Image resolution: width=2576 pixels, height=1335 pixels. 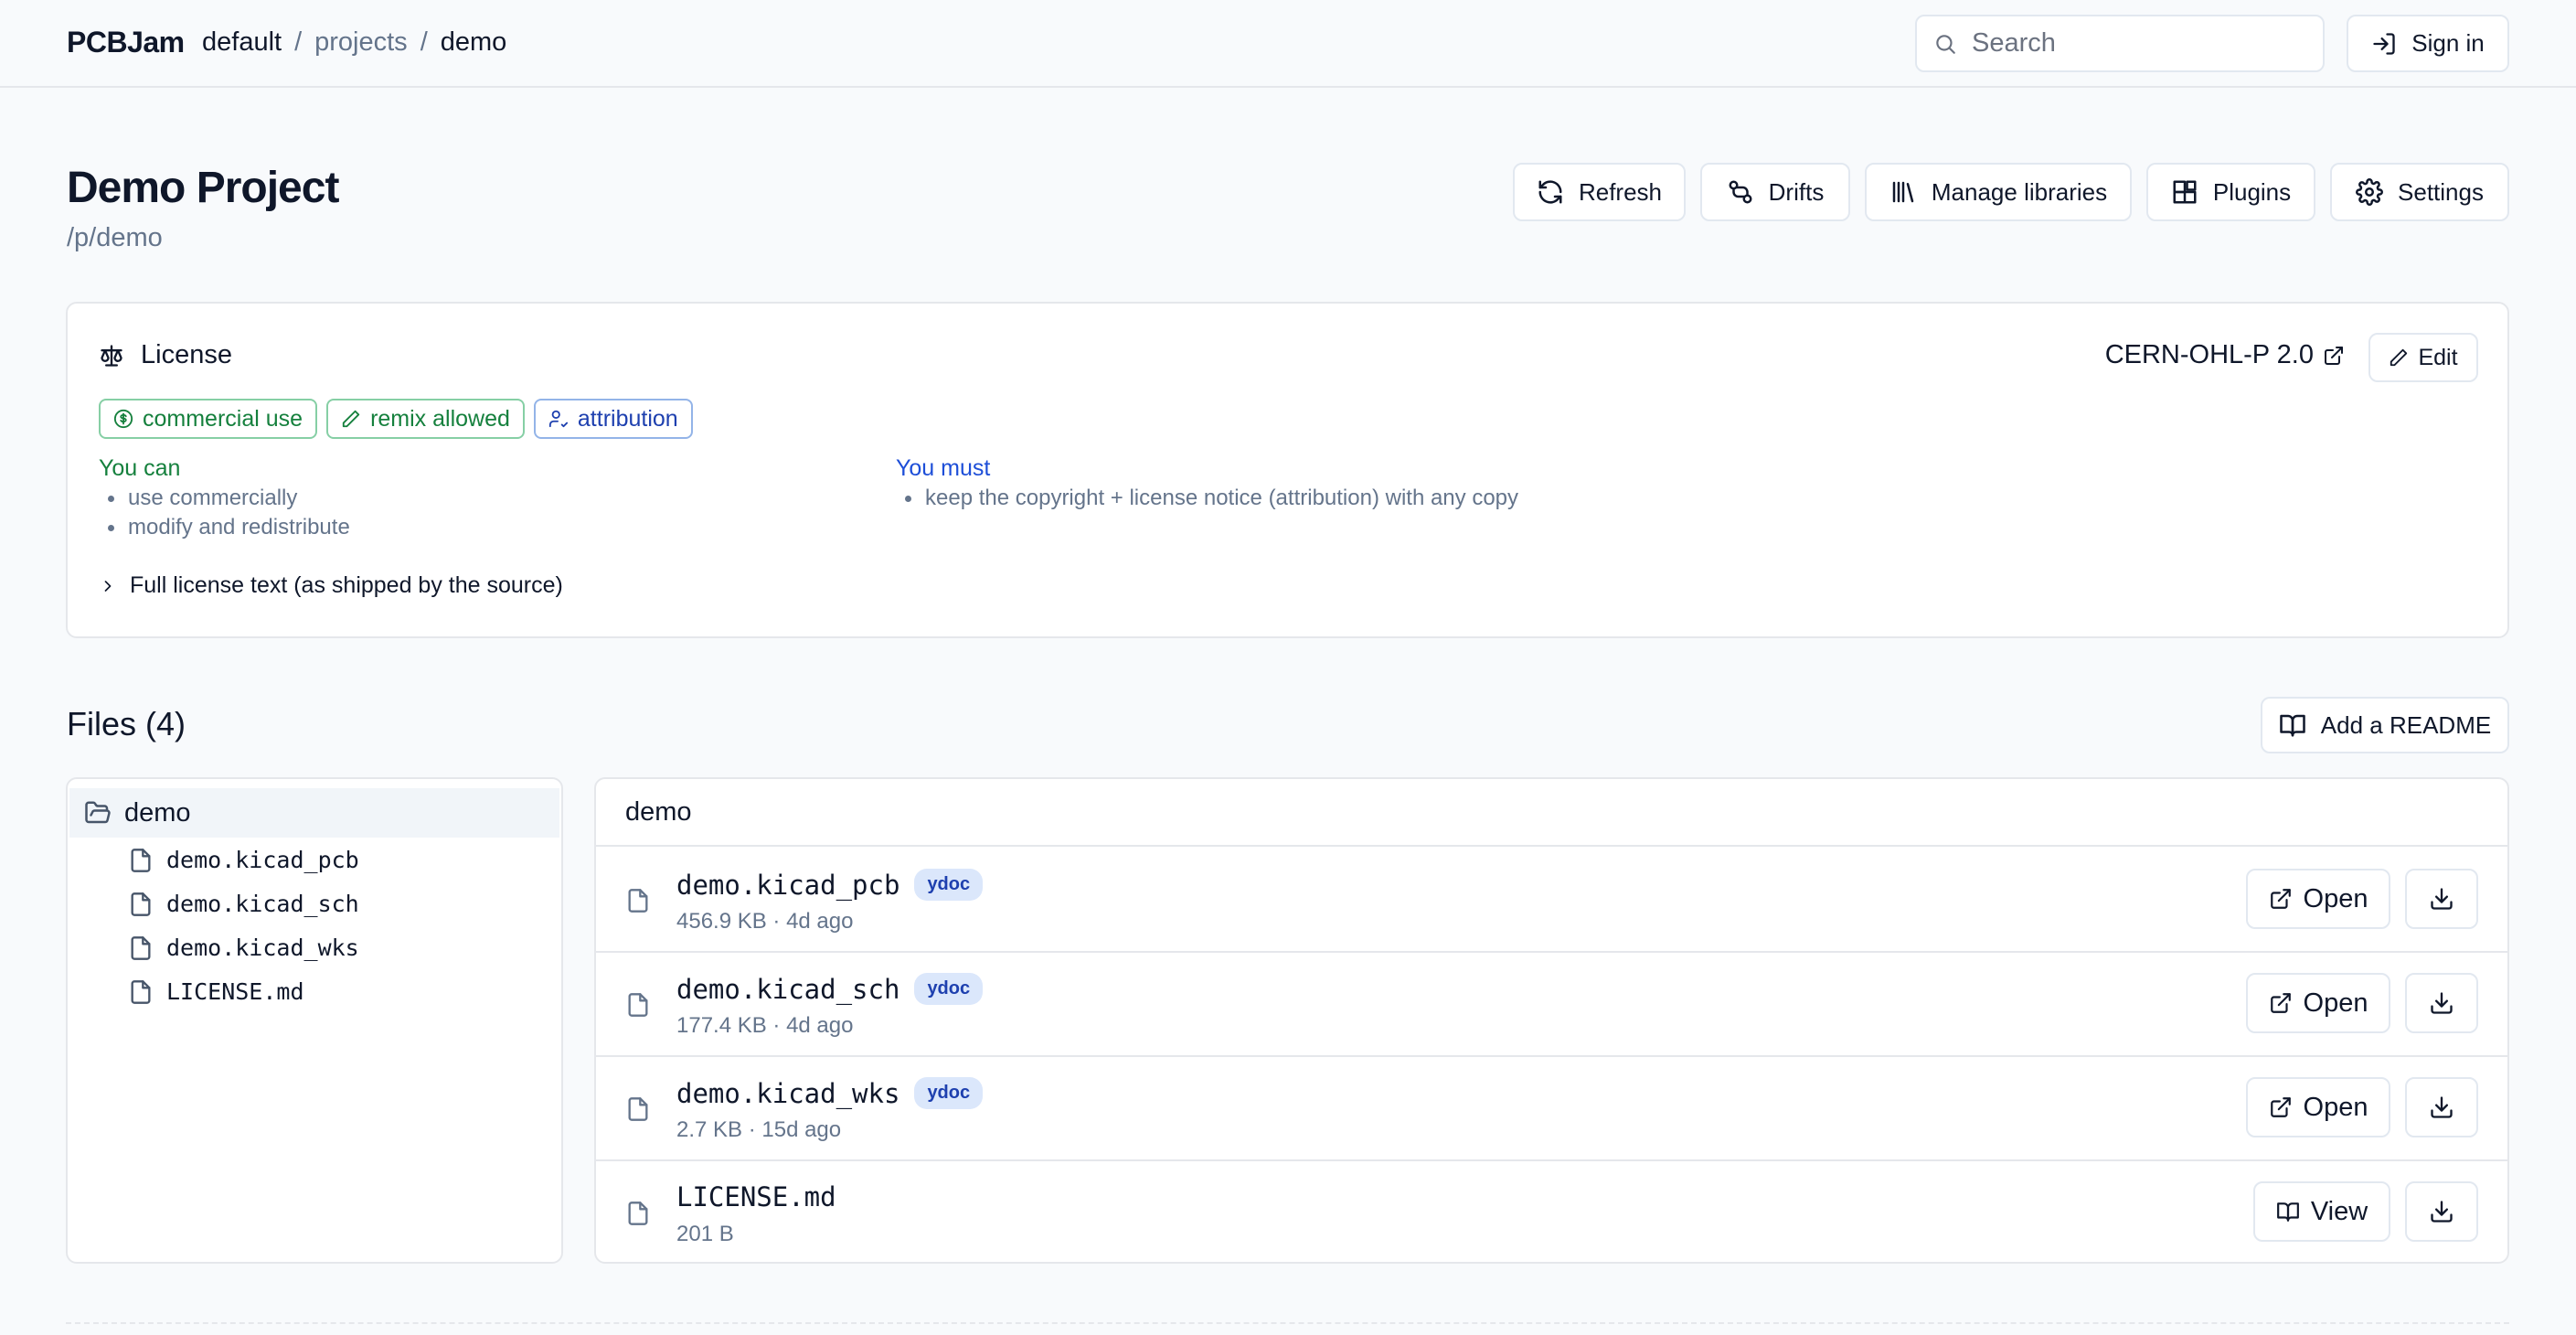 What do you see at coordinates (2428, 43) in the screenshot?
I see `sign-in-button: Sign in` at bounding box center [2428, 43].